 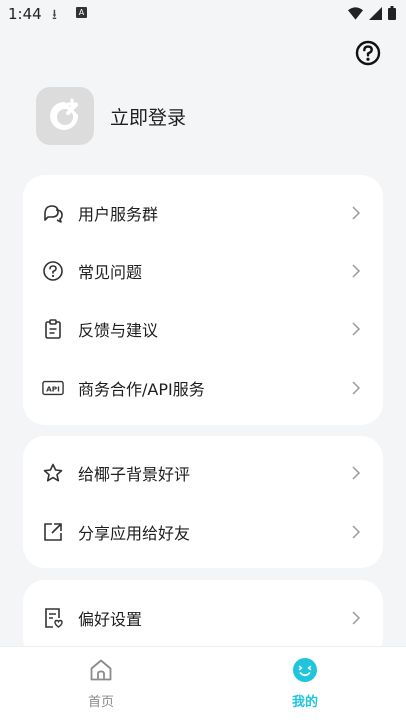 I want to click on login-label: 立即登录, so click(x=148, y=116).